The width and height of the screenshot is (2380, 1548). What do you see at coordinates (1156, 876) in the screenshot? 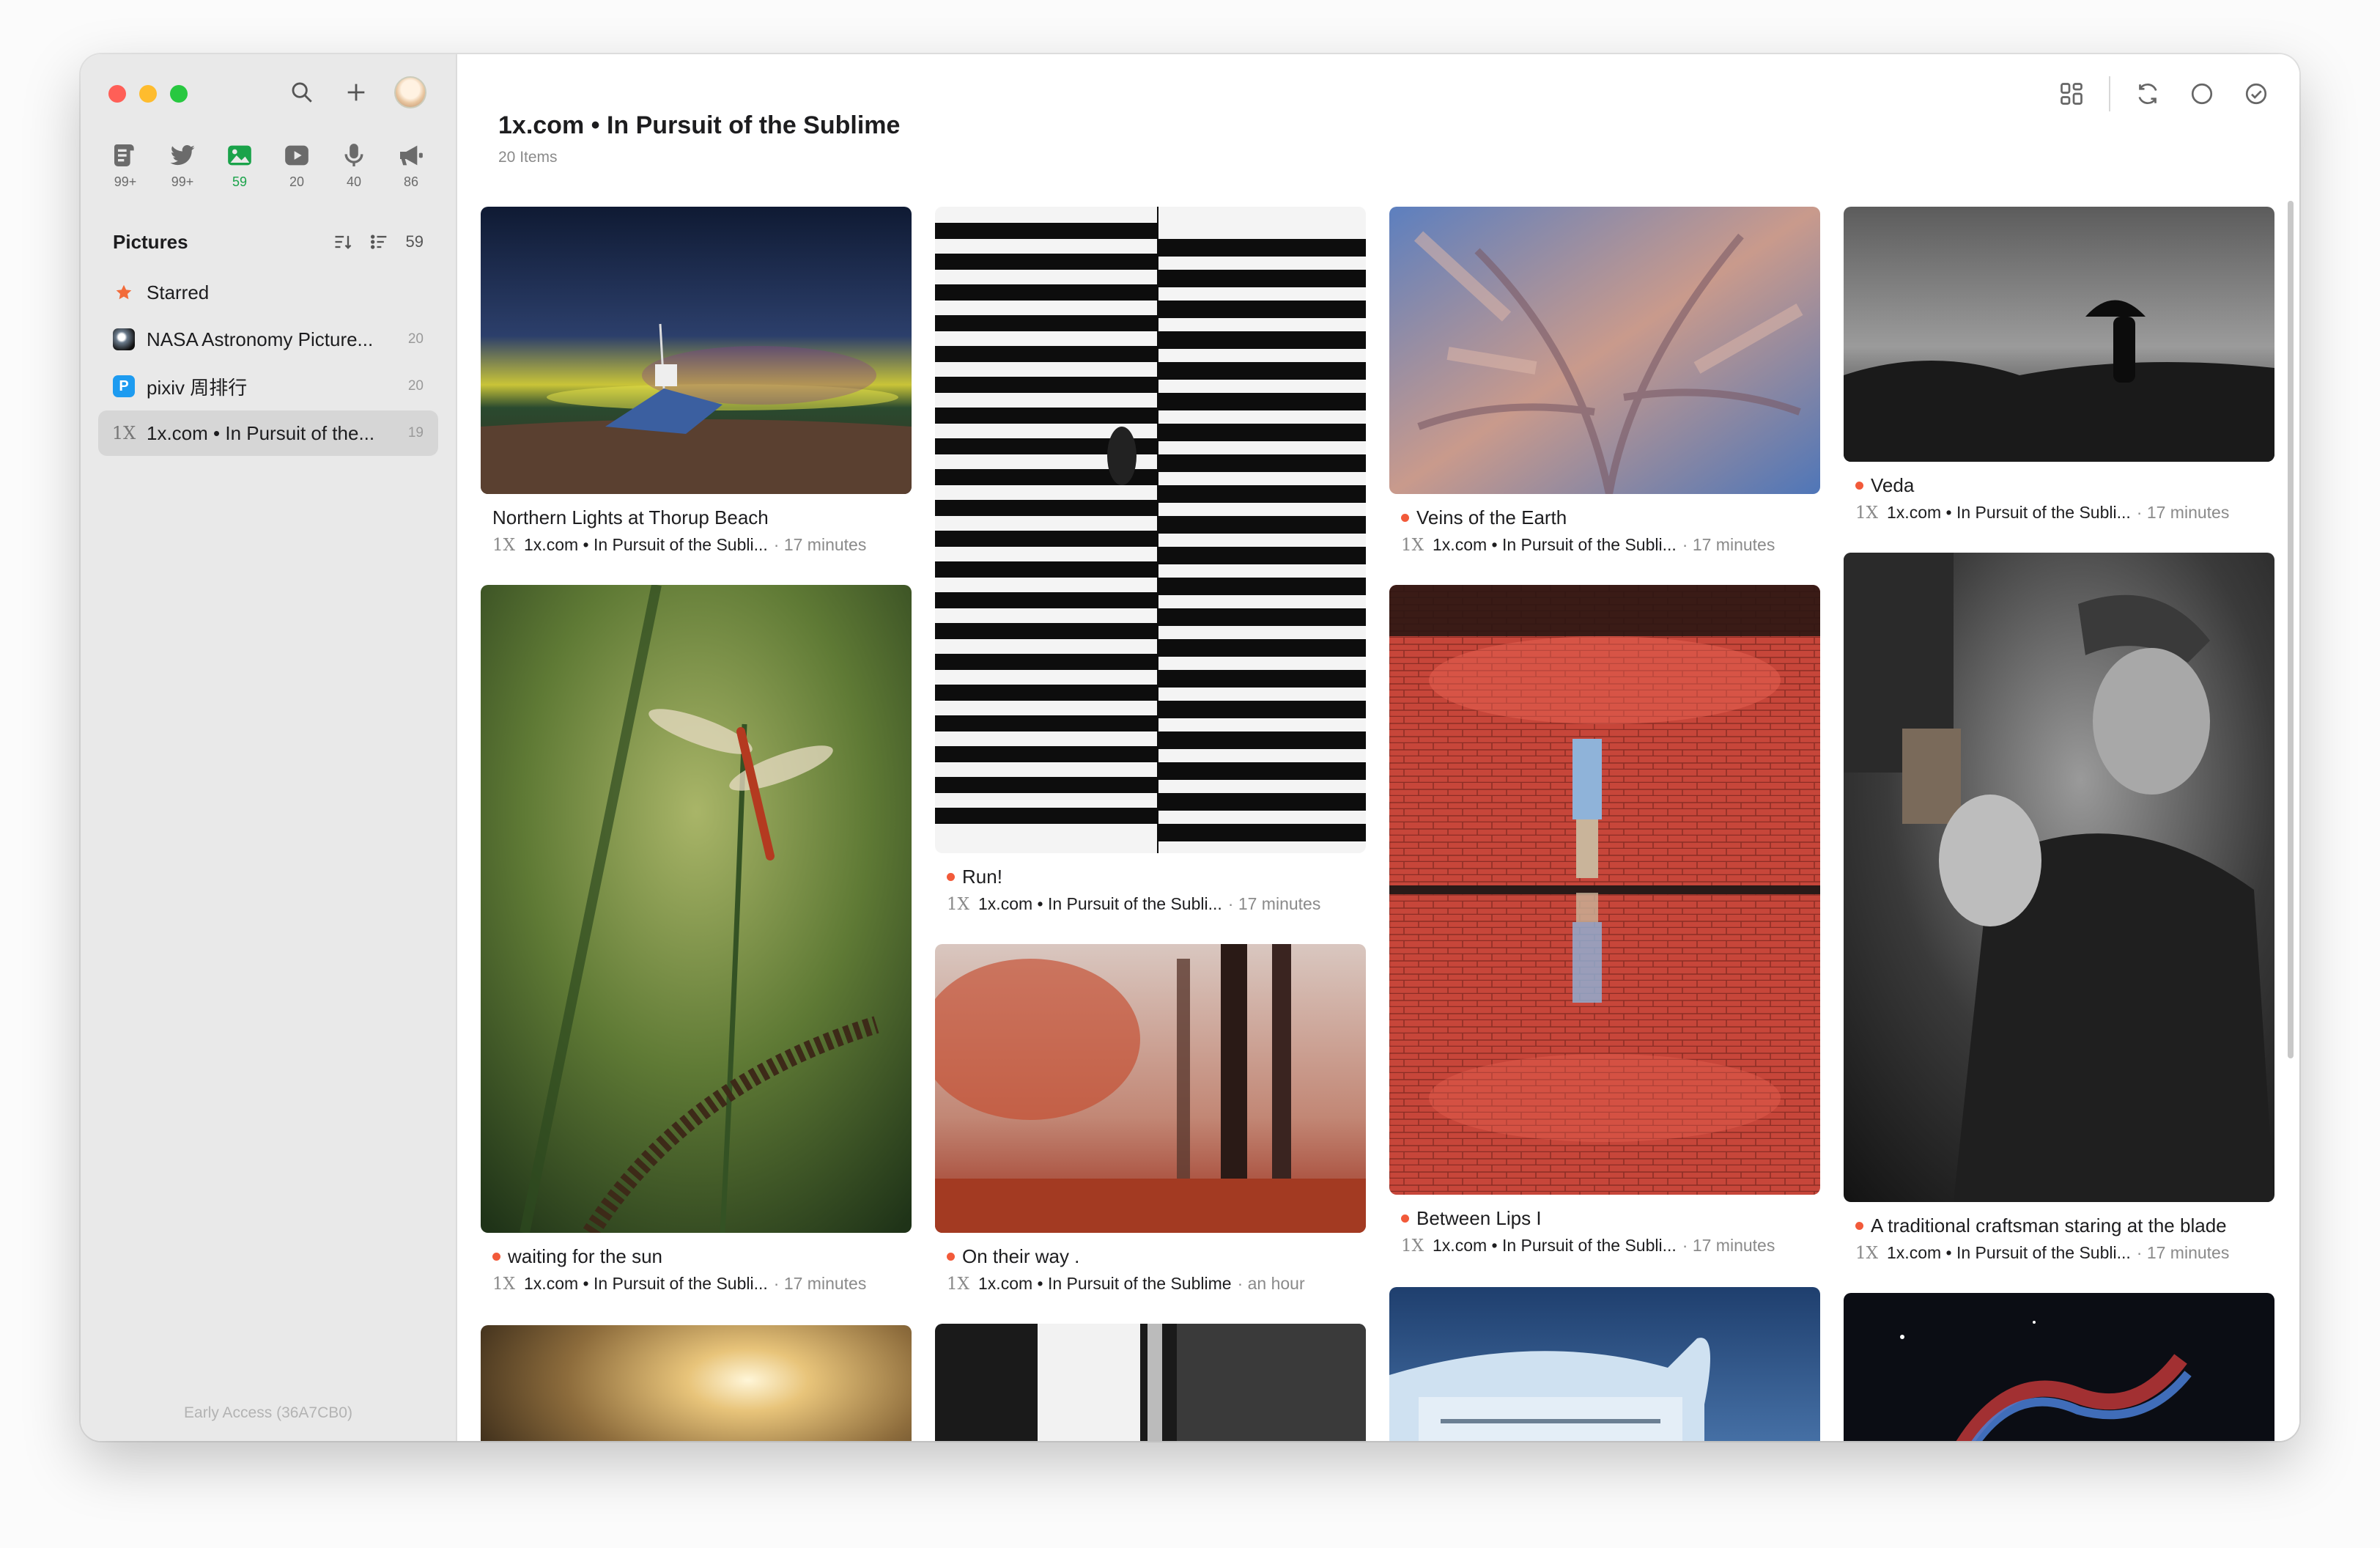
I see `card-title: Run!` at bounding box center [1156, 876].